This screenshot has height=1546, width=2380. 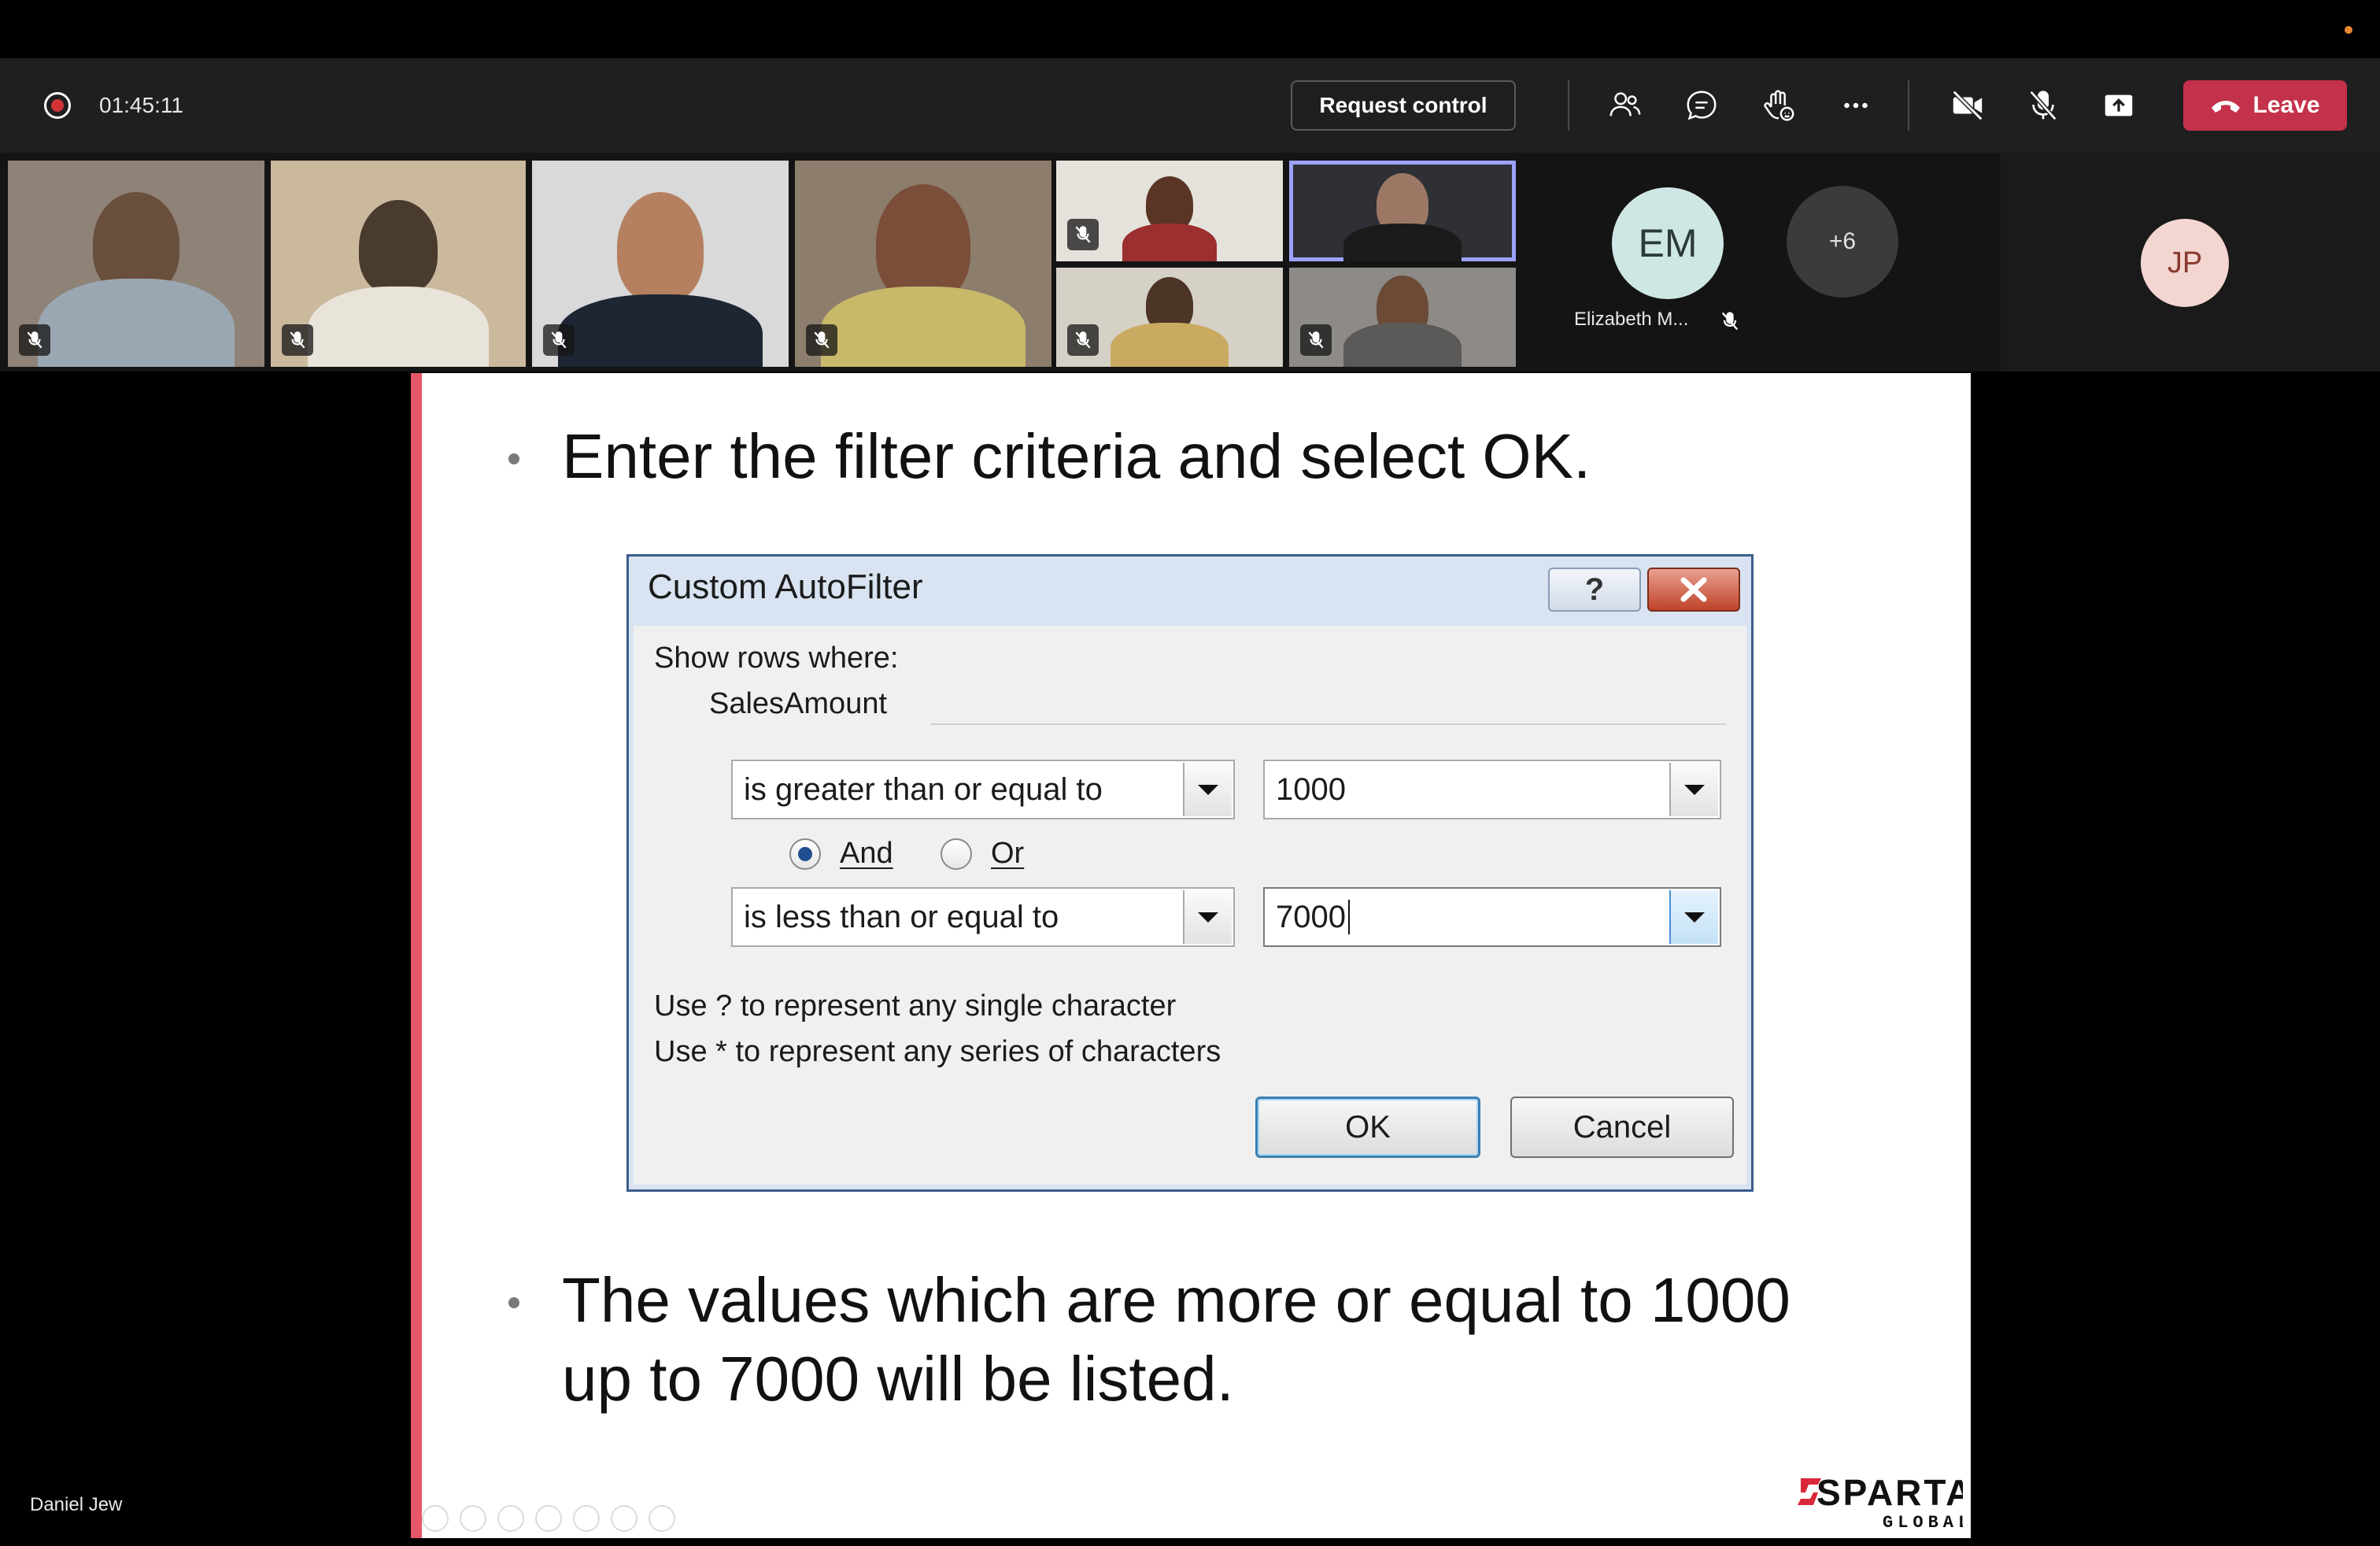 What do you see at coordinates (1668, 243) in the screenshot?
I see `participant-avatar-em: EM` at bounding box center [1668, 243].